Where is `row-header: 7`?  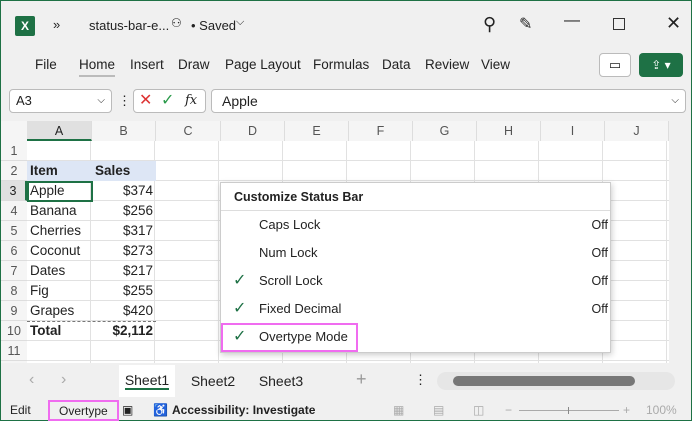 row-header: 7 is located at coordinates (14, 271).